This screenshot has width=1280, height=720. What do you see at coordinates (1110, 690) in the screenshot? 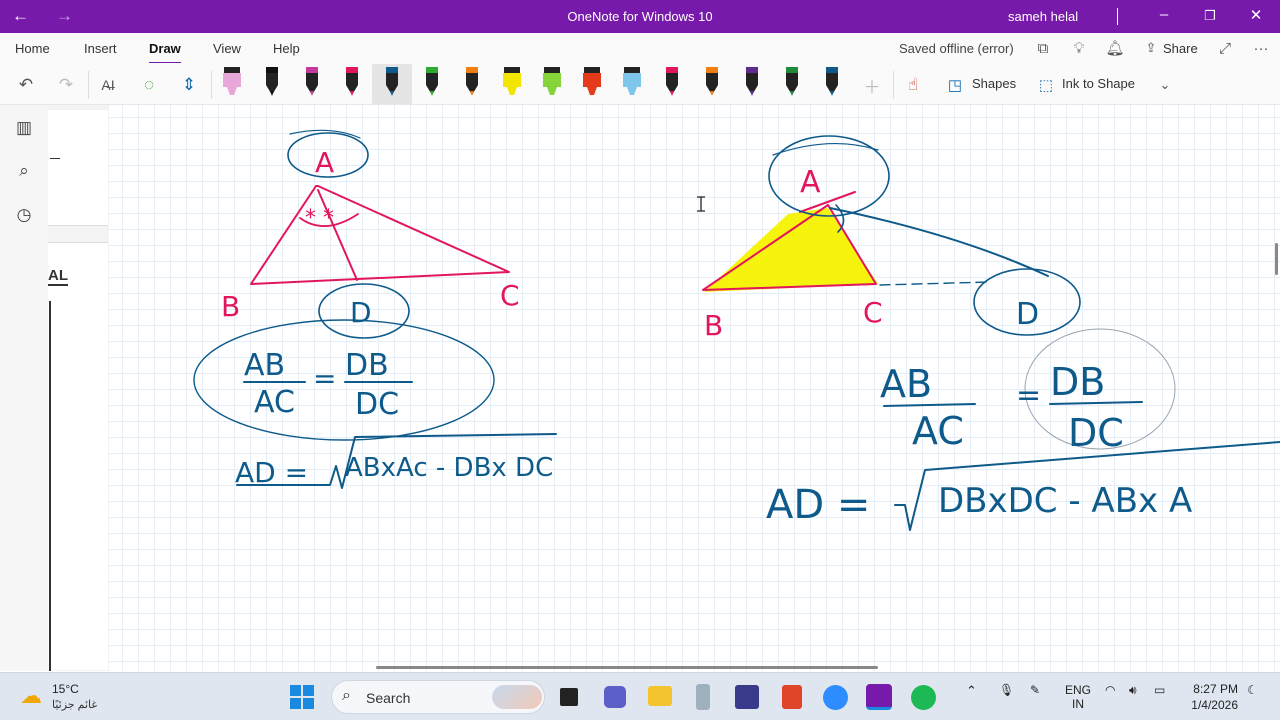
I see `wifi-icon: ◠` at bounding box center [1110, 690].